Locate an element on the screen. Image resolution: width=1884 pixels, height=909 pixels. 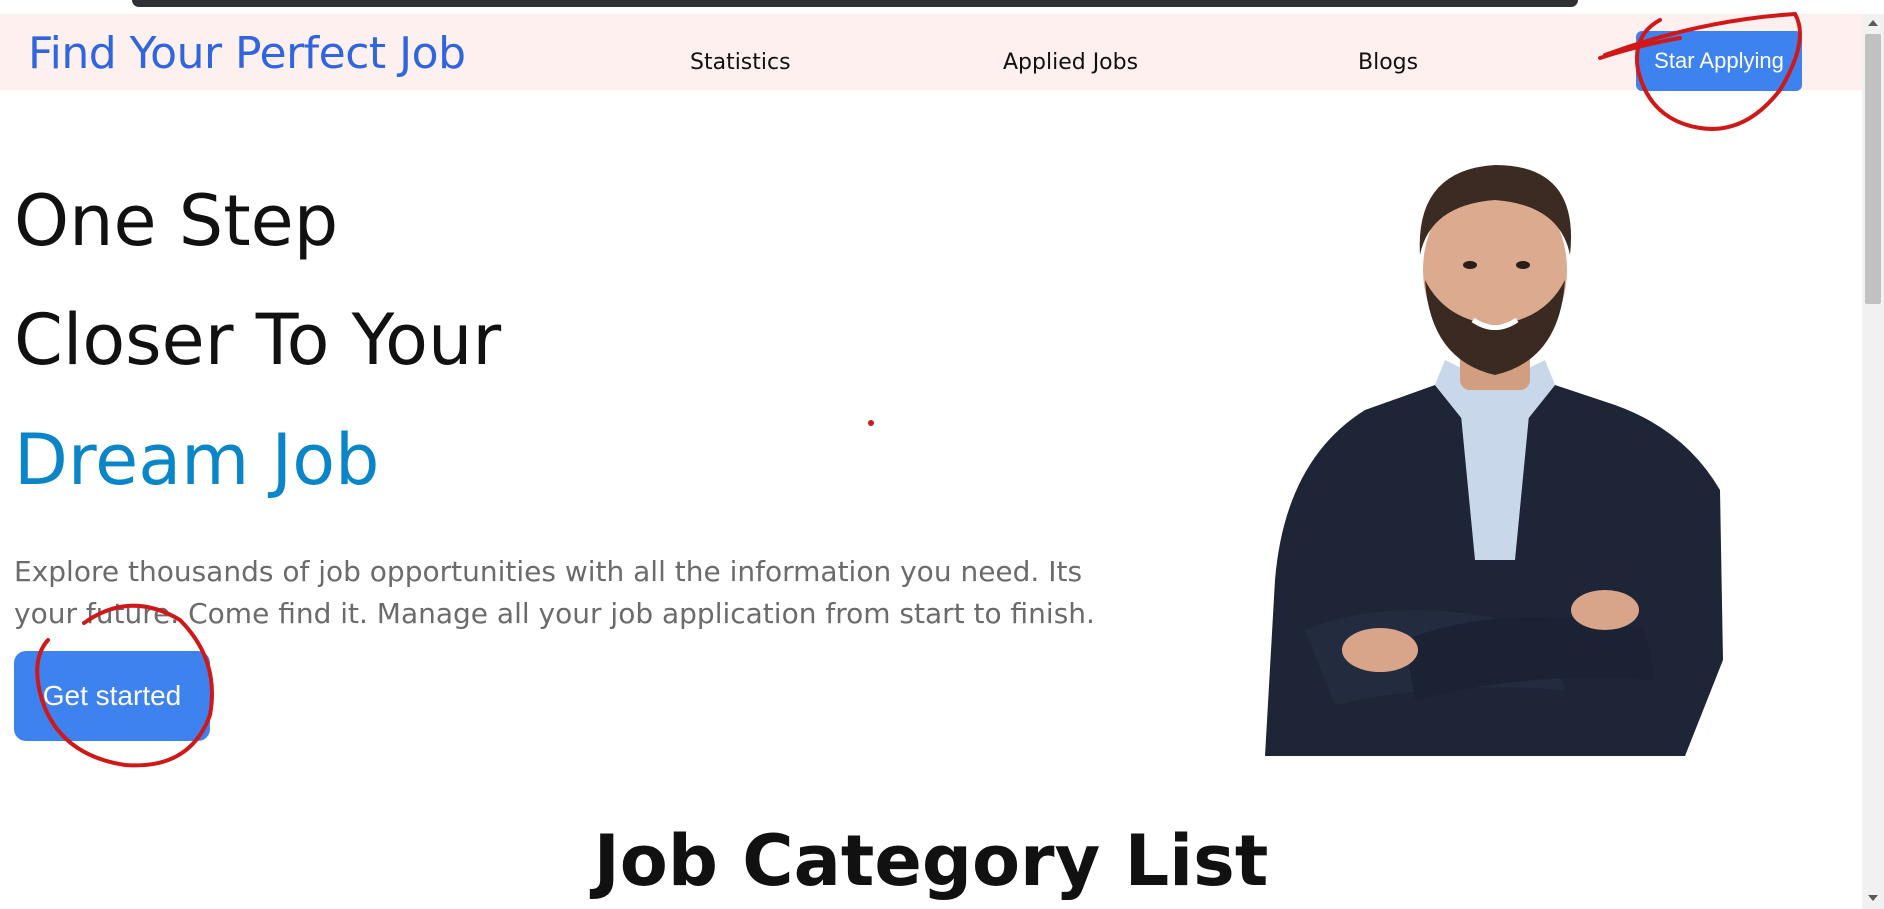
job-category-list-title: Job Category List is located at coordinates (931, 861).